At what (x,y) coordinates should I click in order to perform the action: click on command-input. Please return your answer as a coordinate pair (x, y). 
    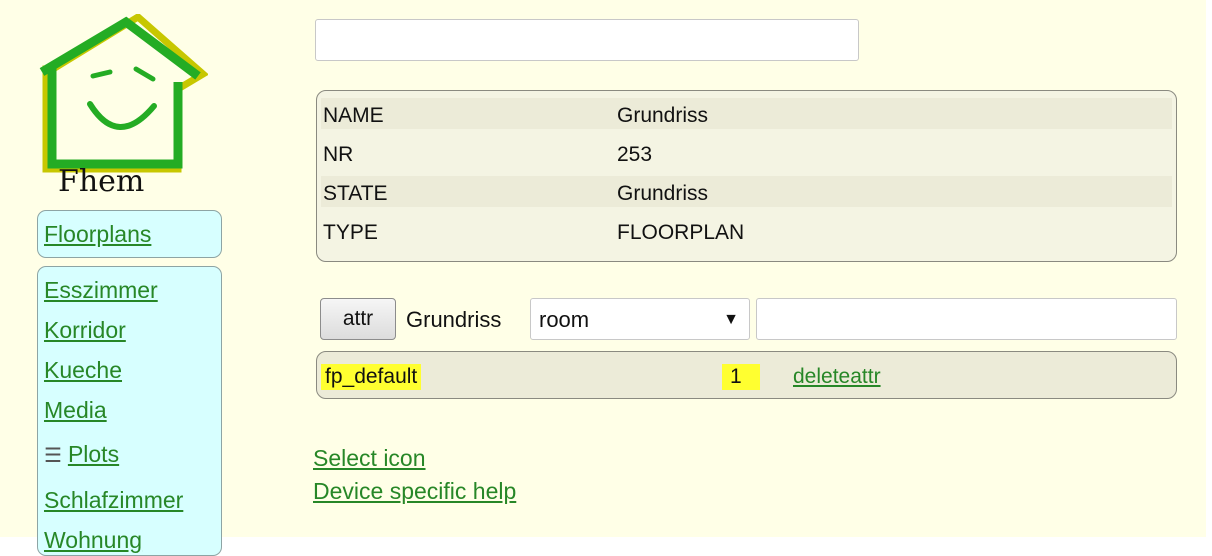
    Looking at the image, I should click on (587, 40).